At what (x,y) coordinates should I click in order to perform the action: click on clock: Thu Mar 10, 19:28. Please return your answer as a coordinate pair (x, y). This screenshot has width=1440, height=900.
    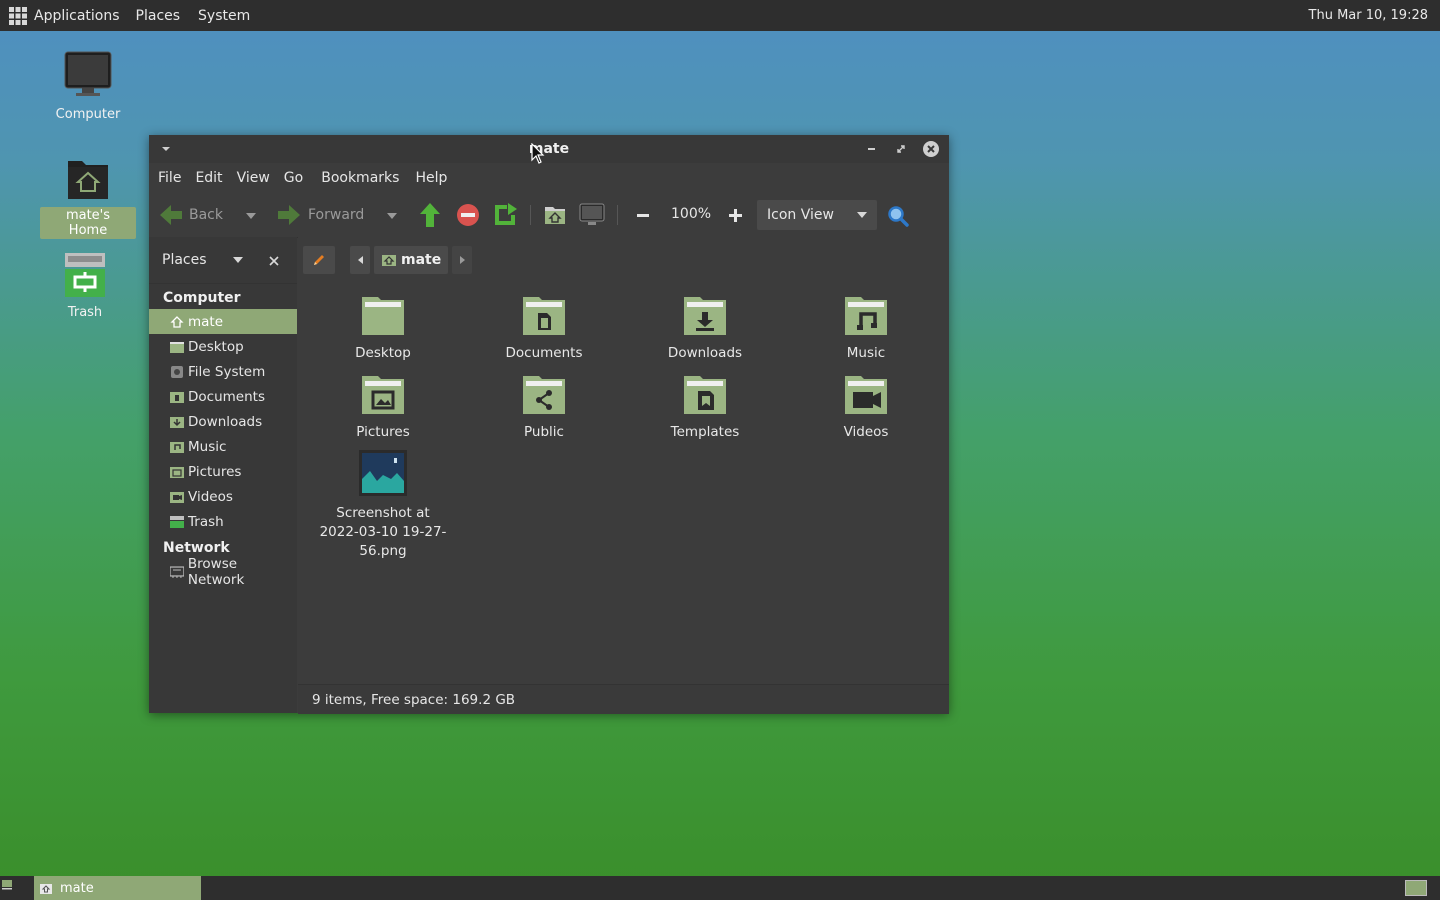
    Looking at the image, I should click on (1368, 15).